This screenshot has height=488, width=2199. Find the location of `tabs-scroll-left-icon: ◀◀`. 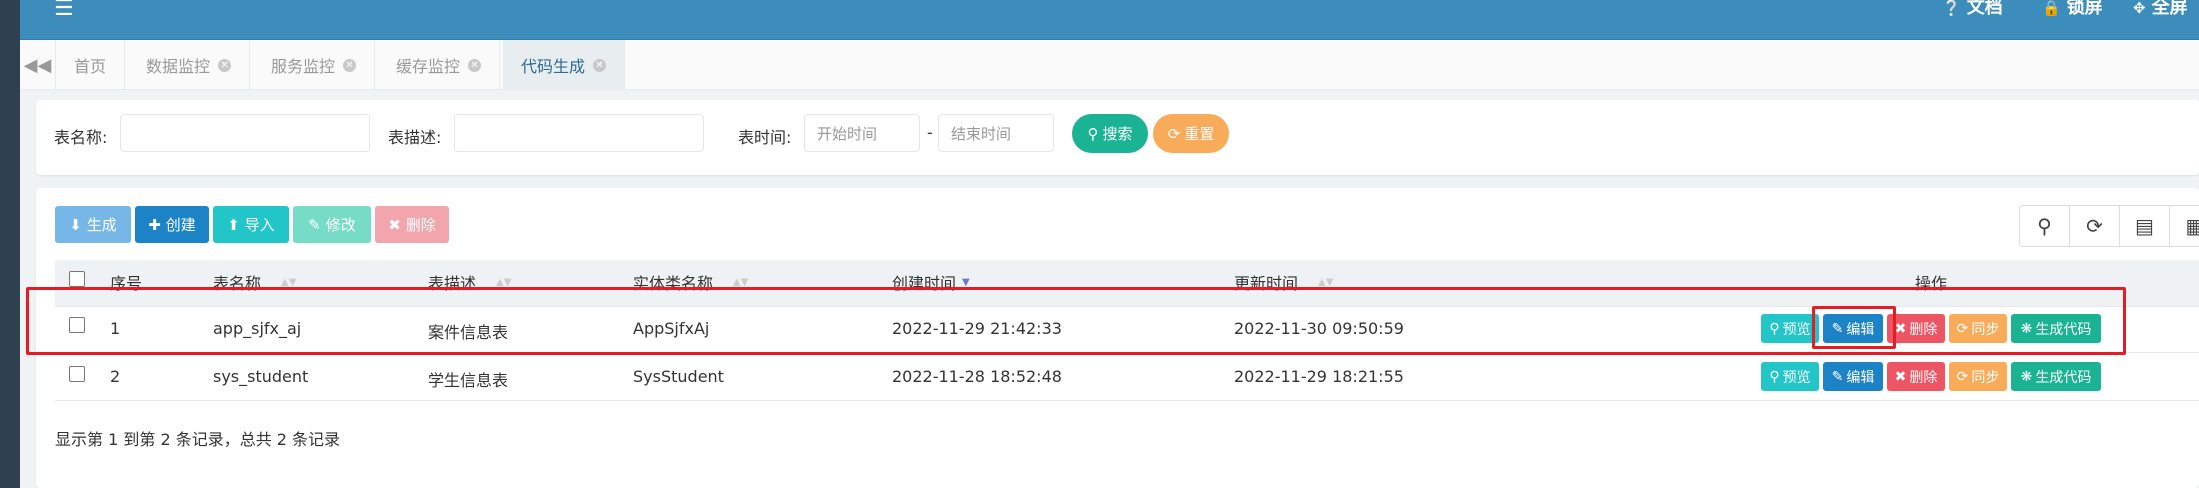

tabs-scroll-left-icon: ◀◀ is located at coordinates (38, 65).